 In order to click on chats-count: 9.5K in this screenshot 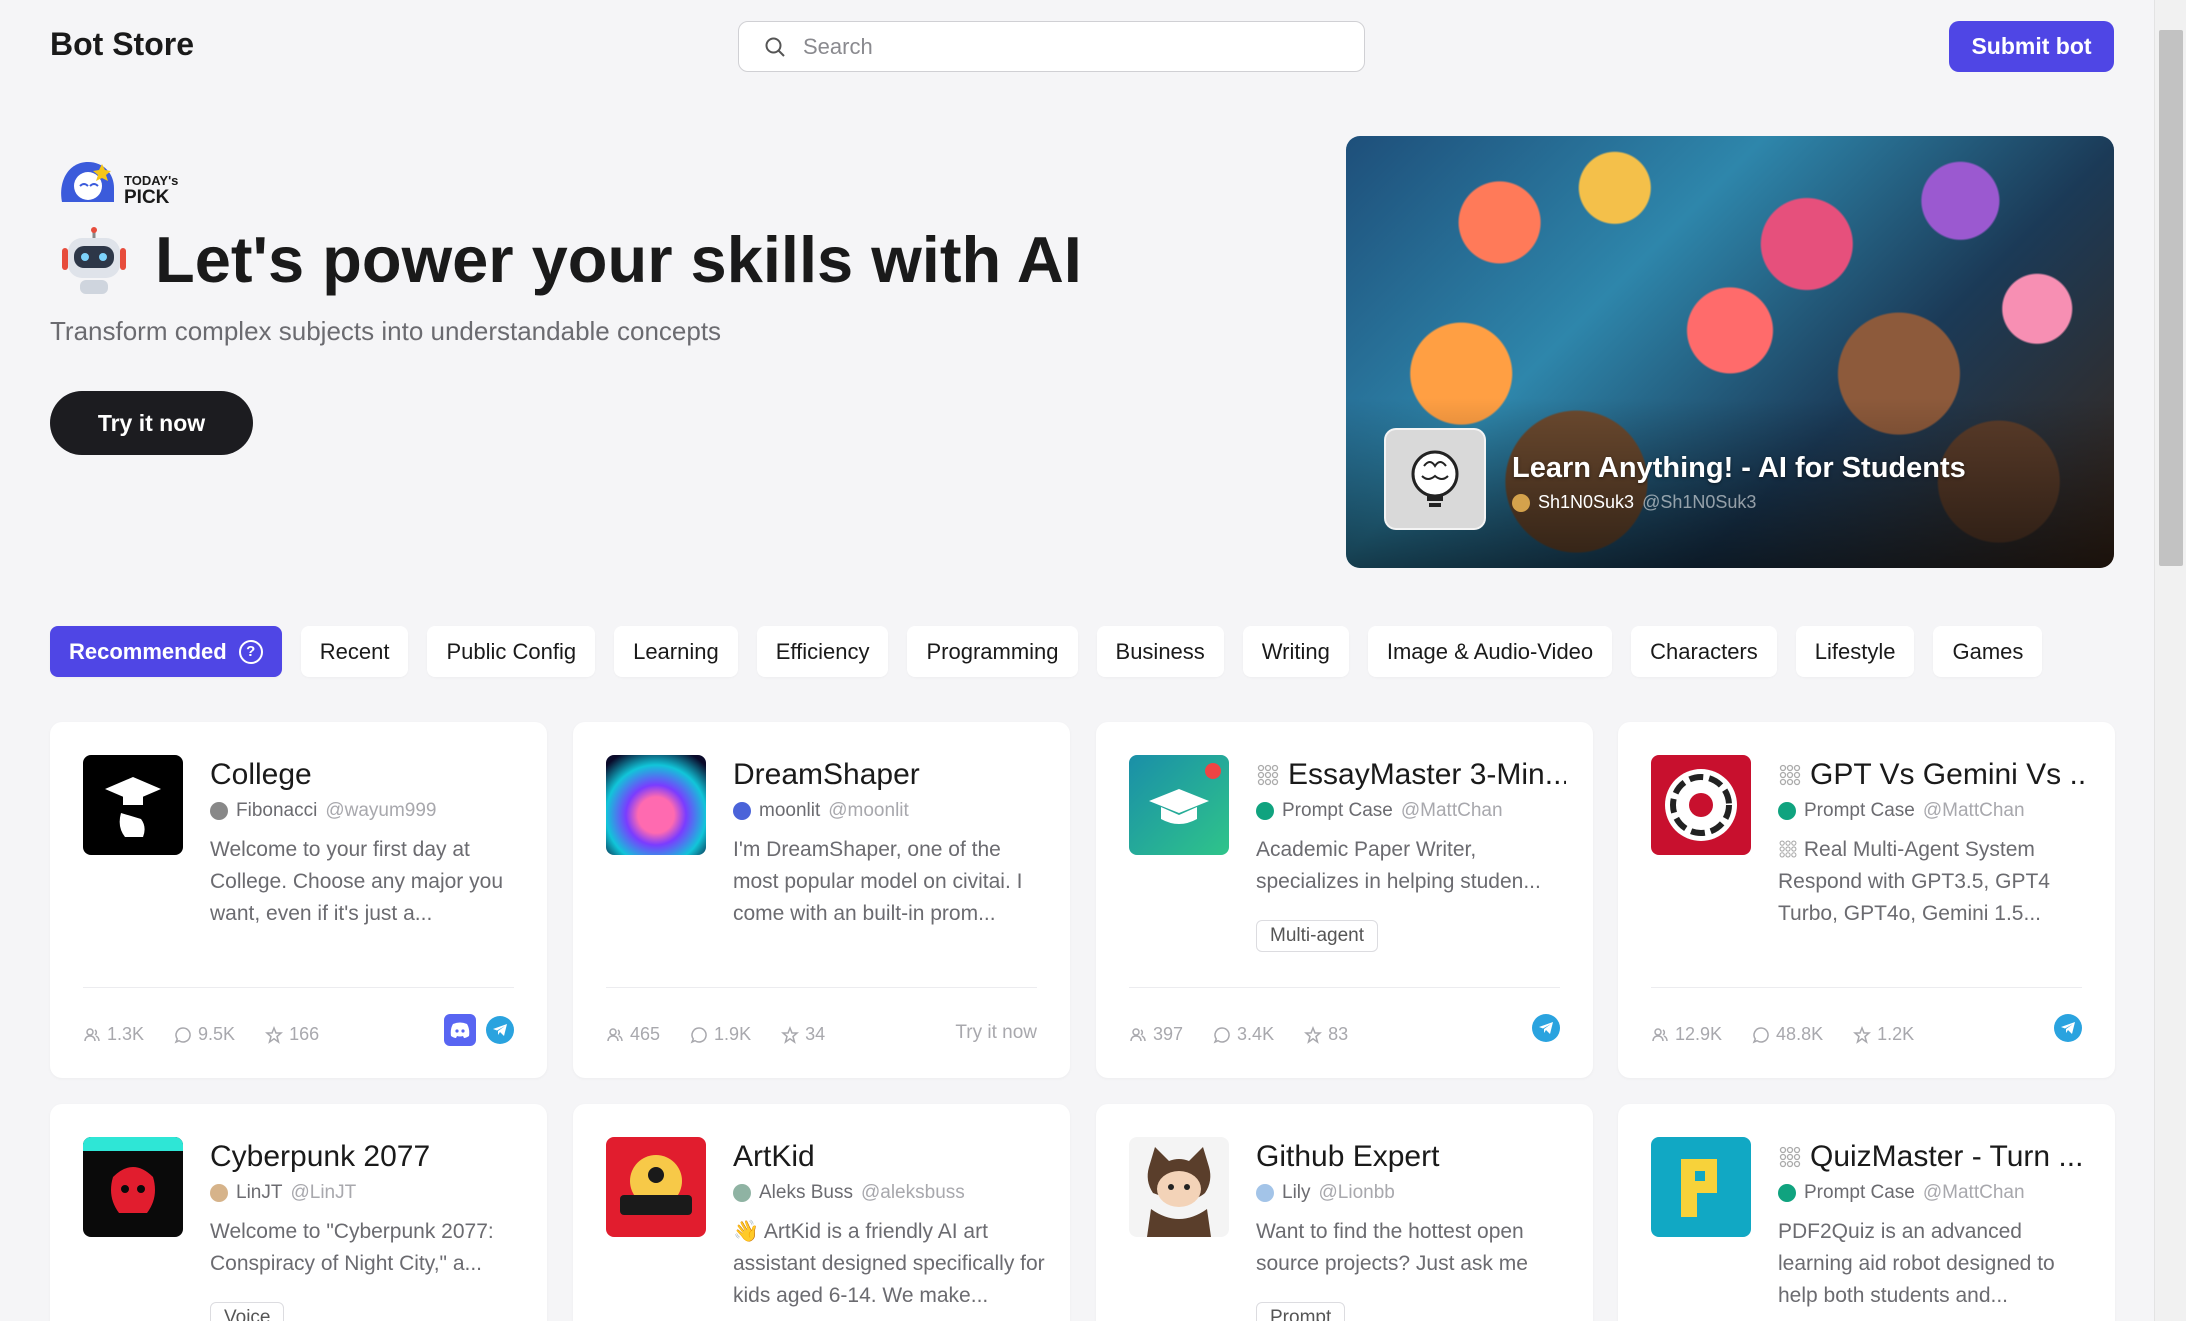, I will do `click(217, 1034)`.